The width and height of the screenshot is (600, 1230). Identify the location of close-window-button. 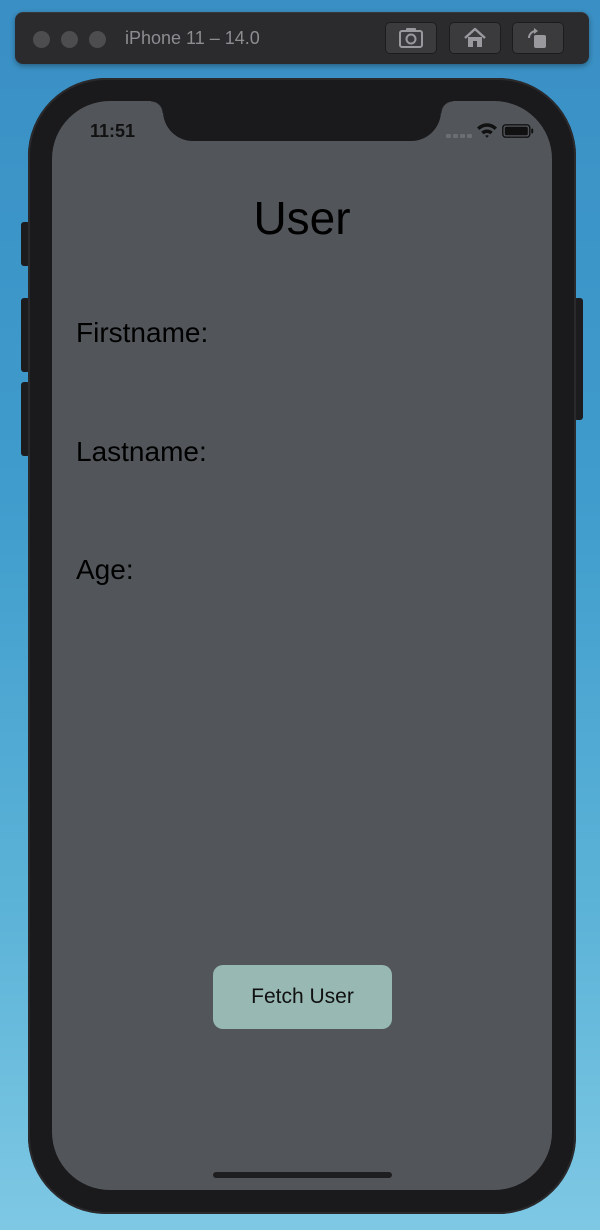
(41, 39).